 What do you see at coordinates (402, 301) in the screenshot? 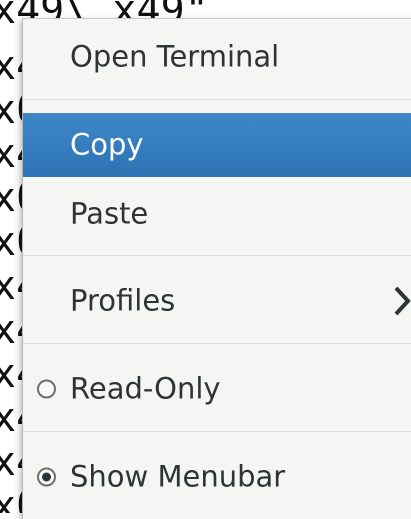
I see `chevron-right-icon` at bounding box center [402, 301].